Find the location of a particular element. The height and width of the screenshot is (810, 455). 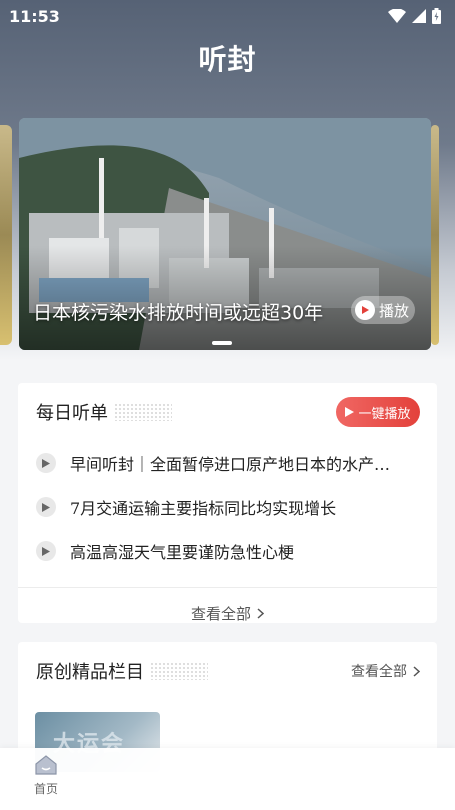

status-bar: 11:53 is located at coordinates (227, 16).